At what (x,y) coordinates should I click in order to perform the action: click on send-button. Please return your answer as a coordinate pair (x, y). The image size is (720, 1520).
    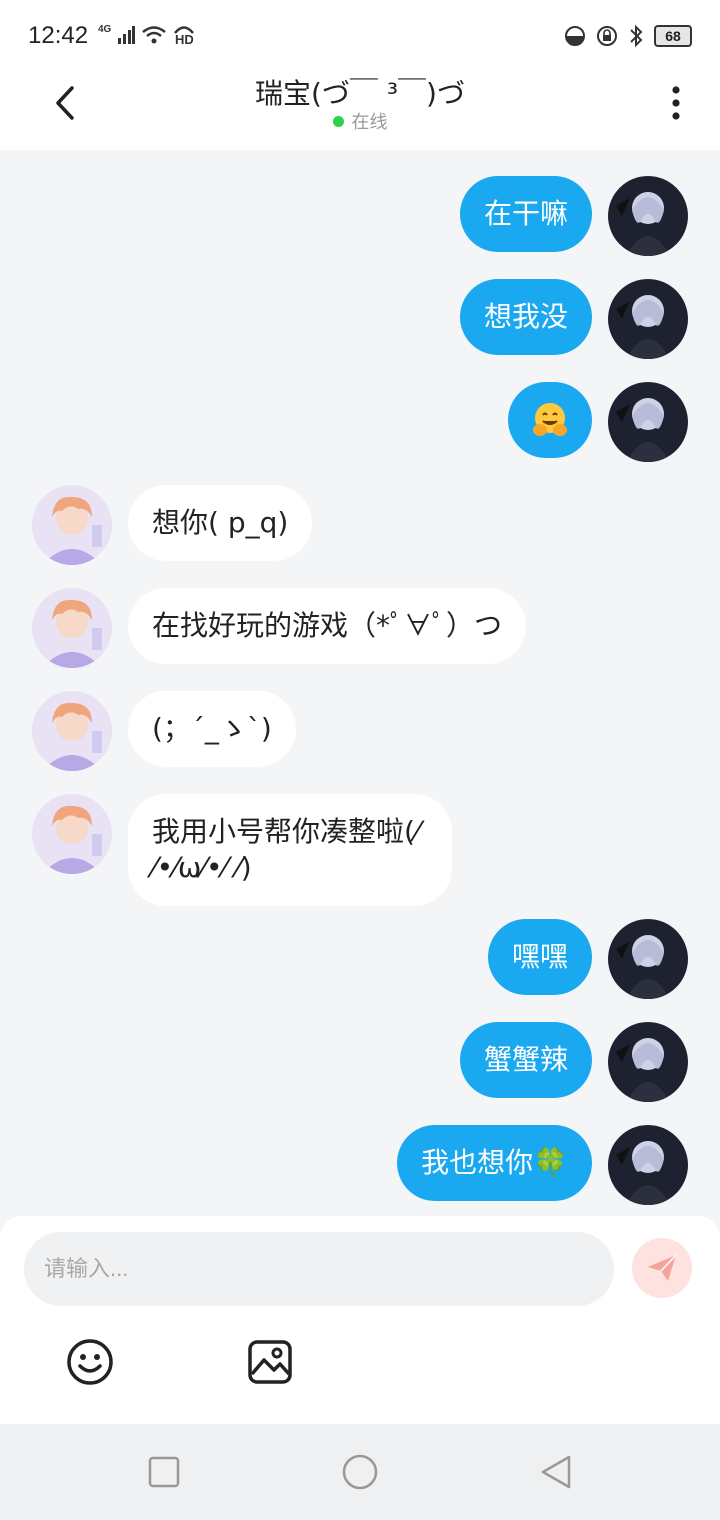
    Looking at the image, I should click on (662, 1268).